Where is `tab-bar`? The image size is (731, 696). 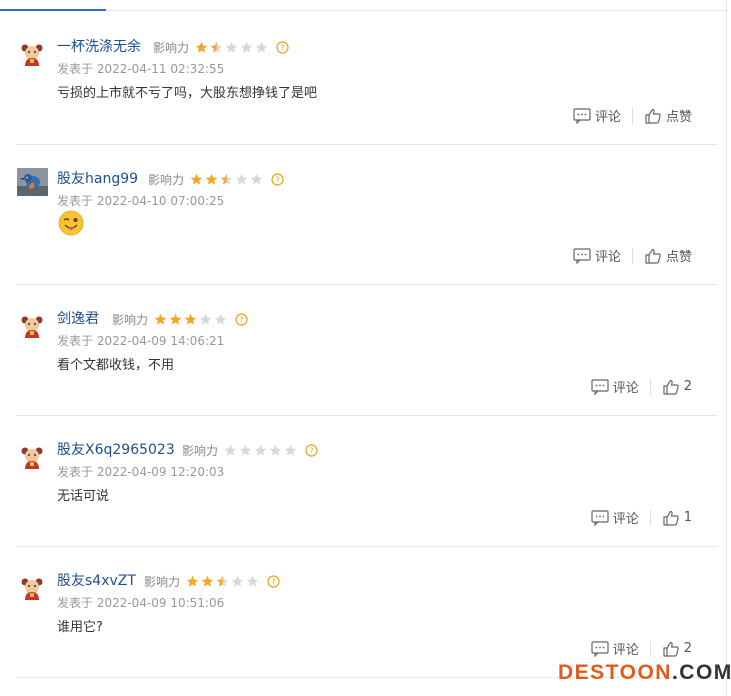 tab-bar is located at coordinates (363, 5).